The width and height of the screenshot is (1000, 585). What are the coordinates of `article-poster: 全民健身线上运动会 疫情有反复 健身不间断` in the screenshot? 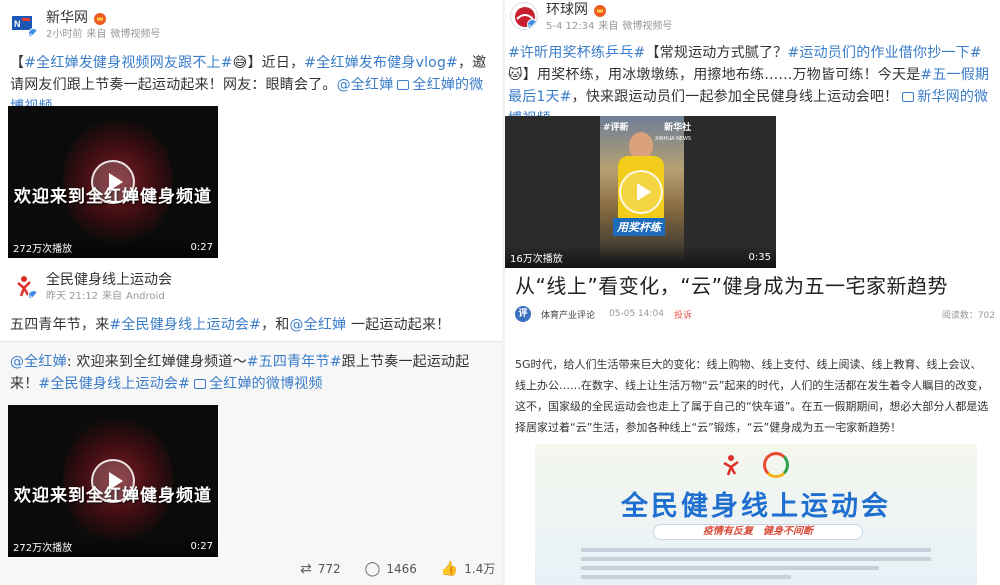 It's located at (756, 514).